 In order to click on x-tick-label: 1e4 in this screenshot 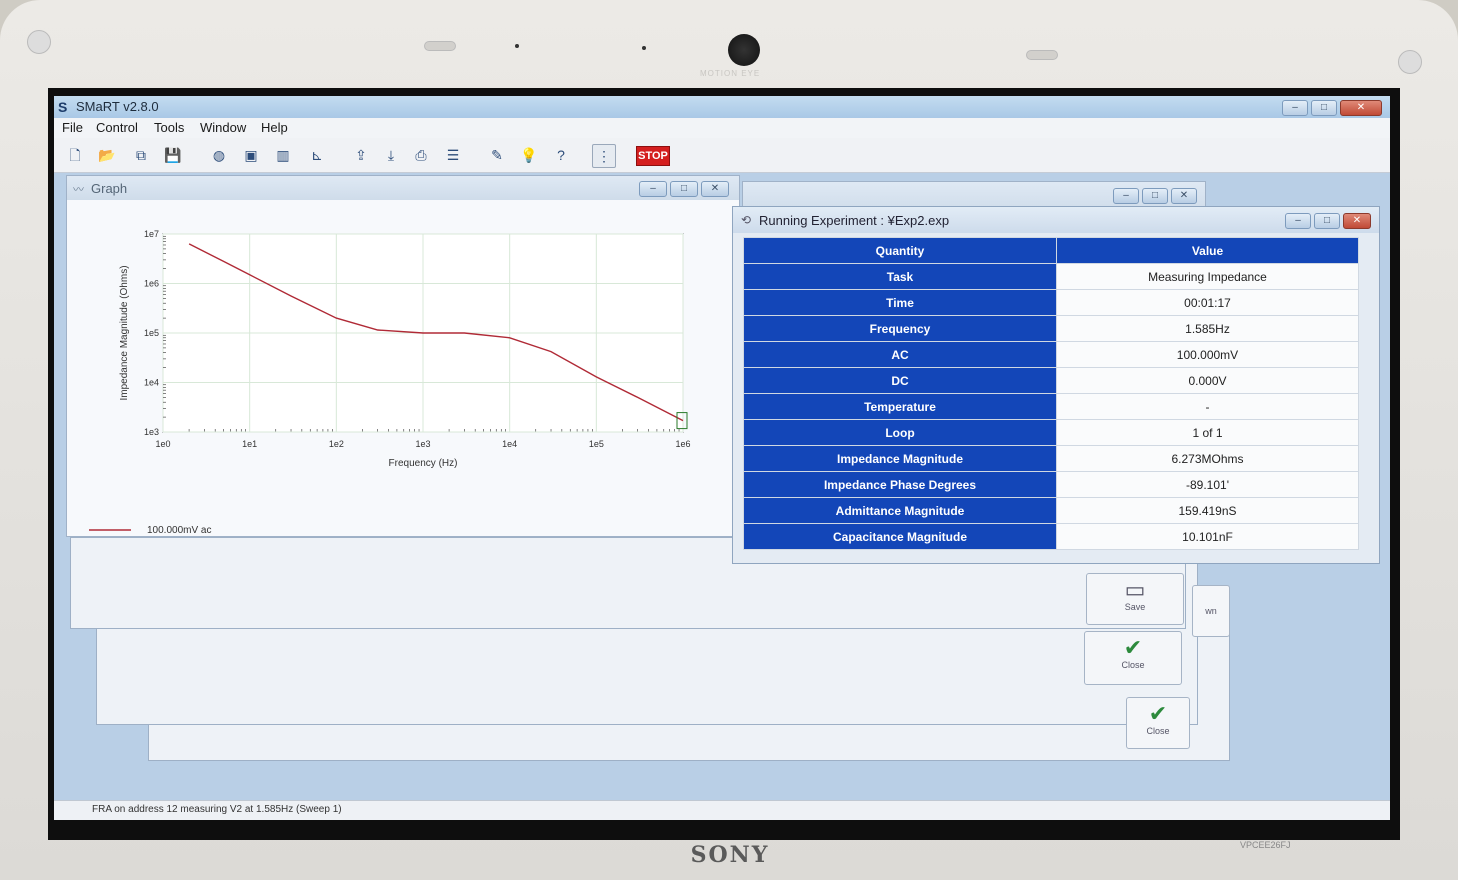, I will do `click(509, 444)`.